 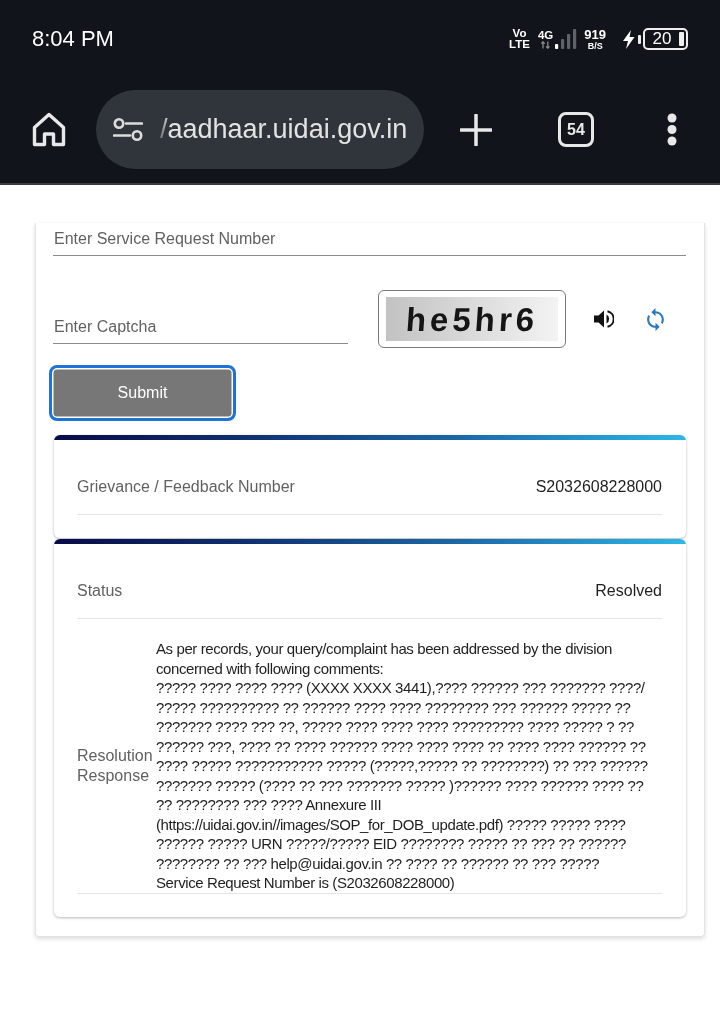 I want to click on field-label: Resolution Response, so click(x=115, y=765).